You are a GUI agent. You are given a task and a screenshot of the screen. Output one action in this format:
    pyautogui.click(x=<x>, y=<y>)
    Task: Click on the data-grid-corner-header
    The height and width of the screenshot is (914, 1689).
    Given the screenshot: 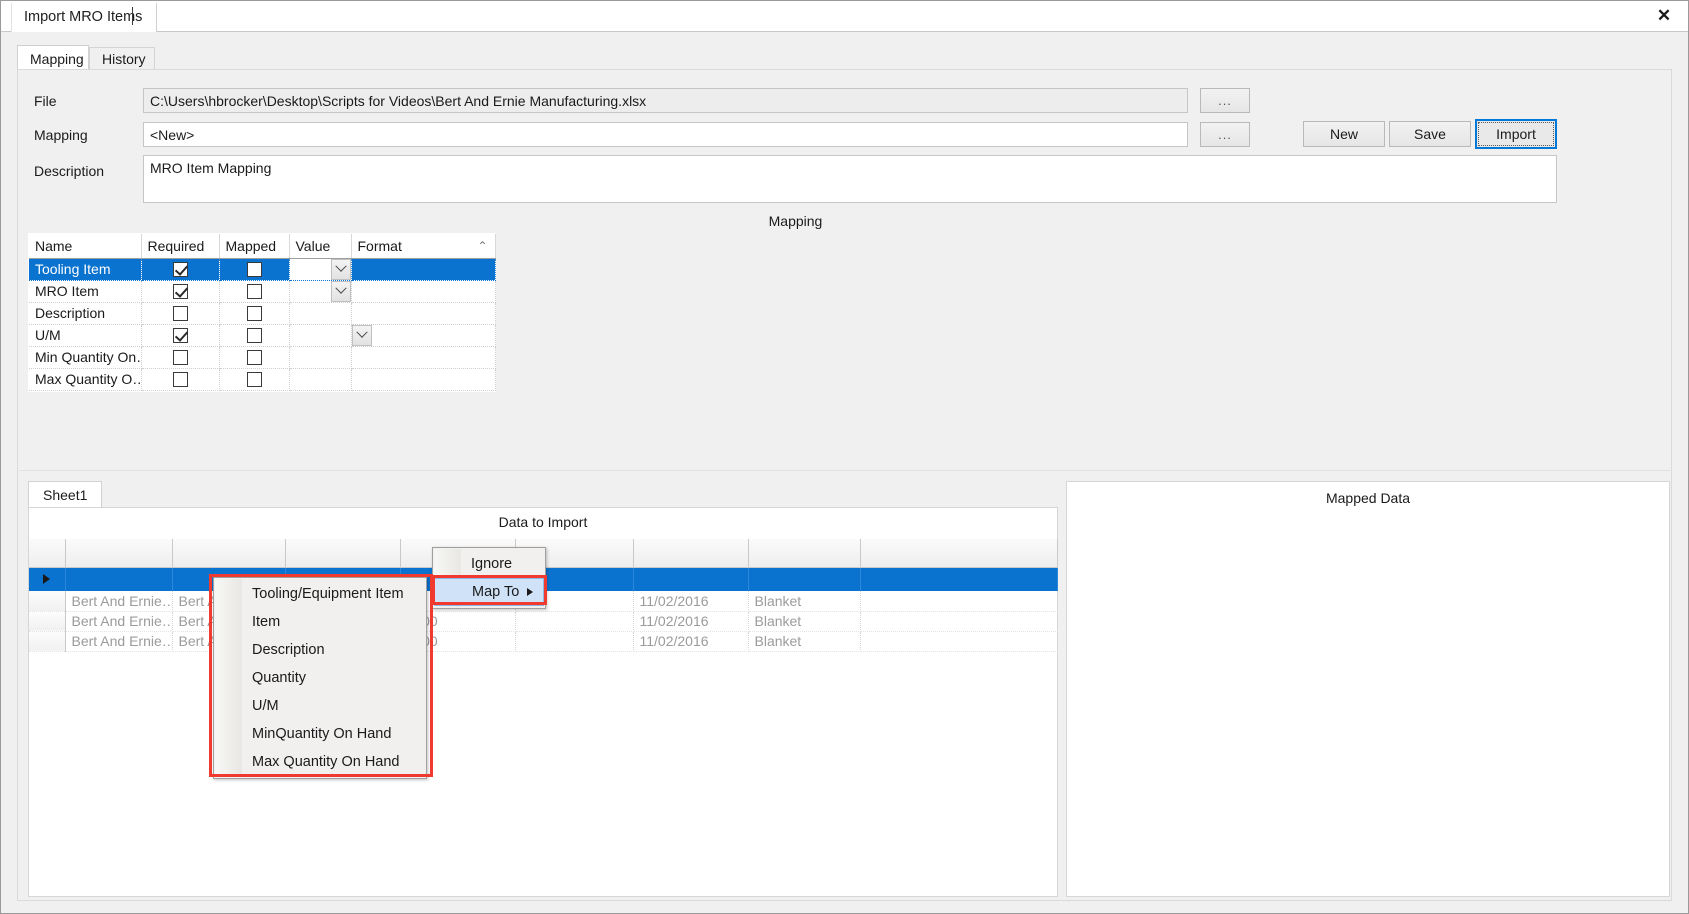 What is the action you would take?
    pyautogui.click(x=47, y=553)
    